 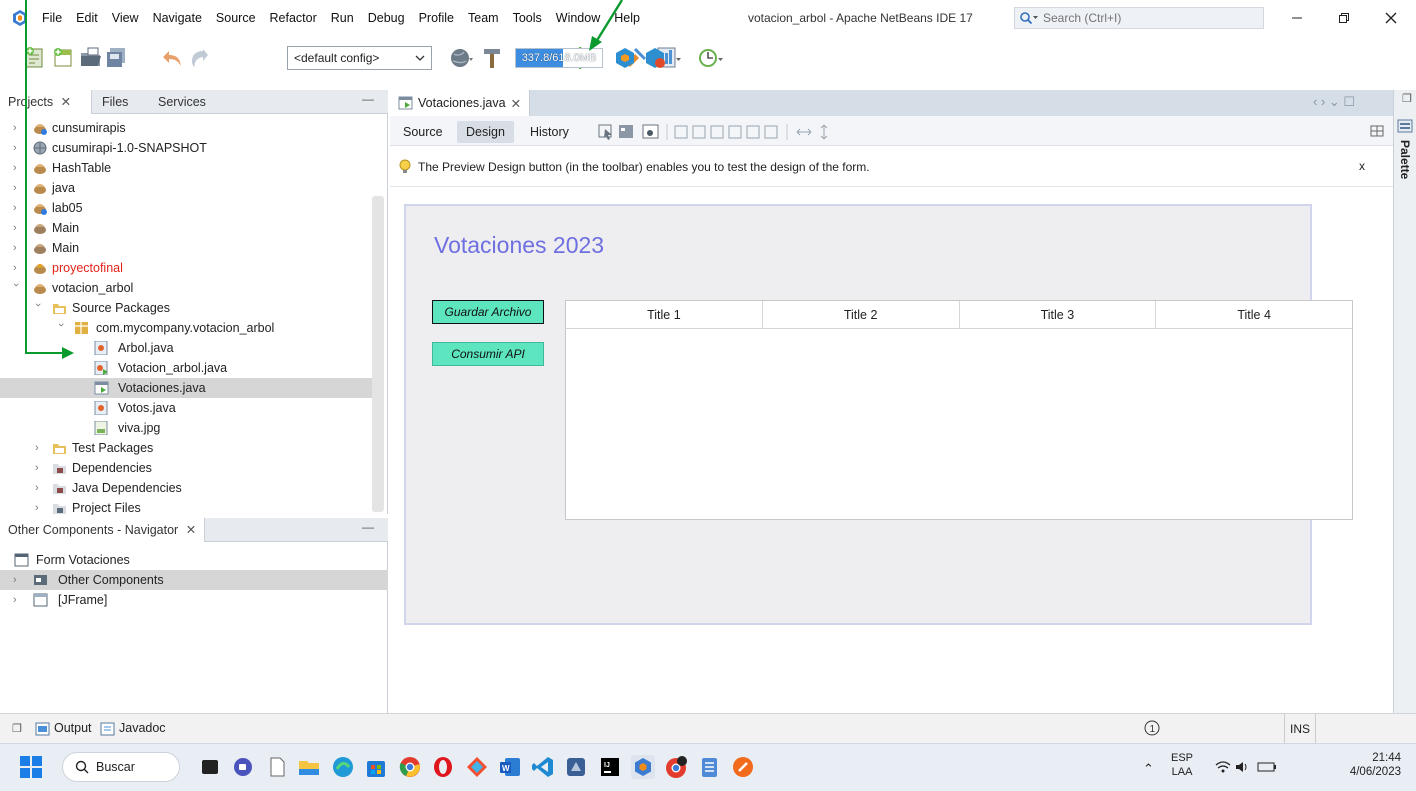 What do you see at coordinates (386, 18) in the screenshot?
I see `menu-debug: Debug` at bounding box center [386, 18].